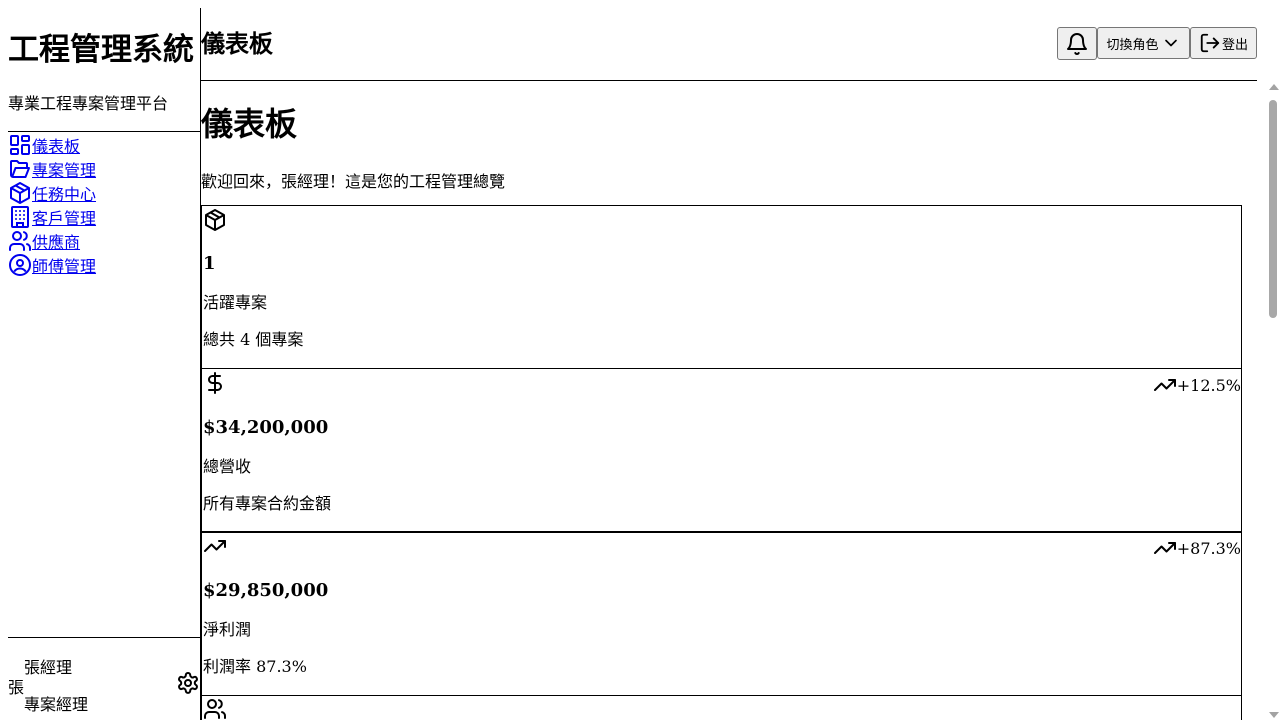 The image size is (1280, 720). What do you see at coordinates (20, 217) in the screenshot?
I see `building-icon` at bounding box center [20, 217].